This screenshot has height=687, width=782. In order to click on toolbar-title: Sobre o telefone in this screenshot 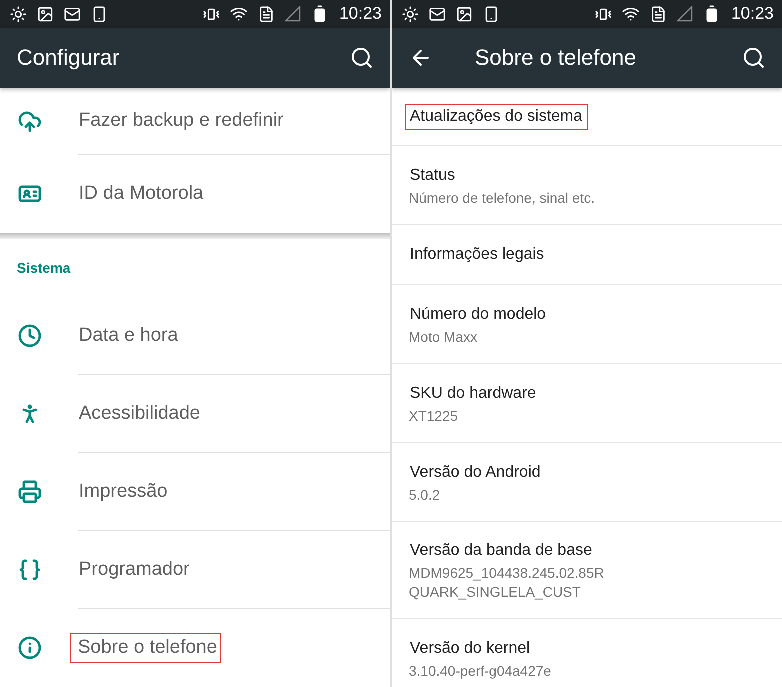, I will do `click(556, 58)`.